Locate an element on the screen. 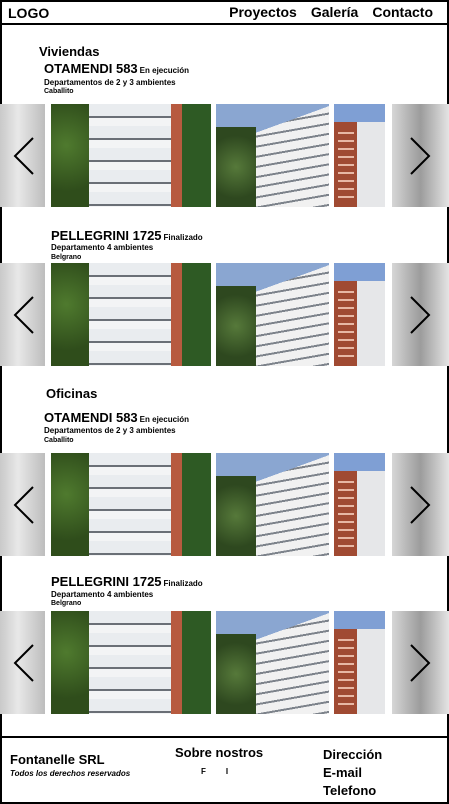  section-title-viviendas: Viviendas is located at coordinates (69, 51).